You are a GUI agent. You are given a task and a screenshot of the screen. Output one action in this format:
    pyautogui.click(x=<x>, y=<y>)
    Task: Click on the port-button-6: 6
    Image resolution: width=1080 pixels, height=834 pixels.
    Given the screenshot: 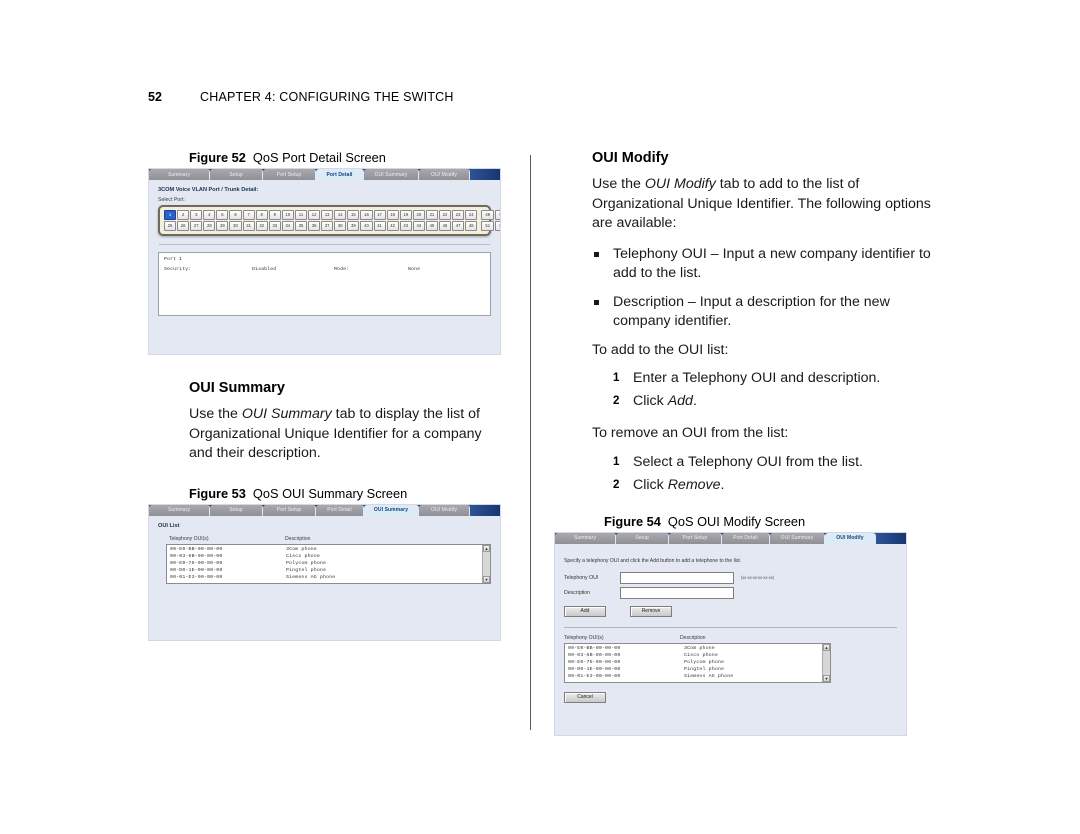 What is the action you would take?
    pyautogui.click(x=235, y=215)
    